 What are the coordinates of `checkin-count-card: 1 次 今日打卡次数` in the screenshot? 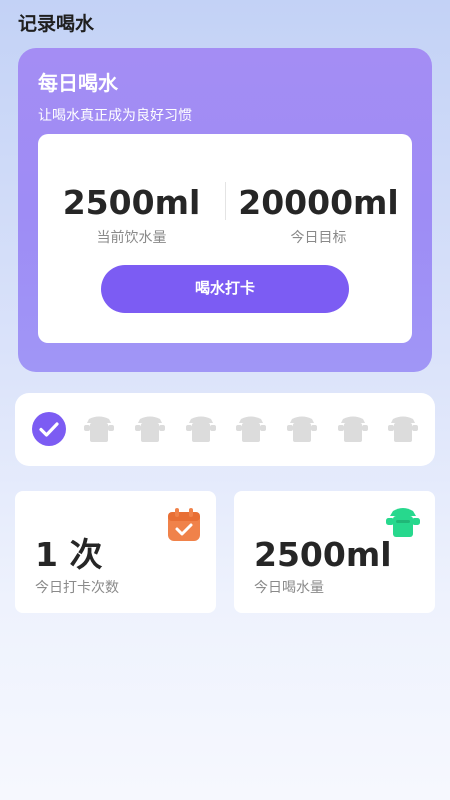 It's located at (115, 552).